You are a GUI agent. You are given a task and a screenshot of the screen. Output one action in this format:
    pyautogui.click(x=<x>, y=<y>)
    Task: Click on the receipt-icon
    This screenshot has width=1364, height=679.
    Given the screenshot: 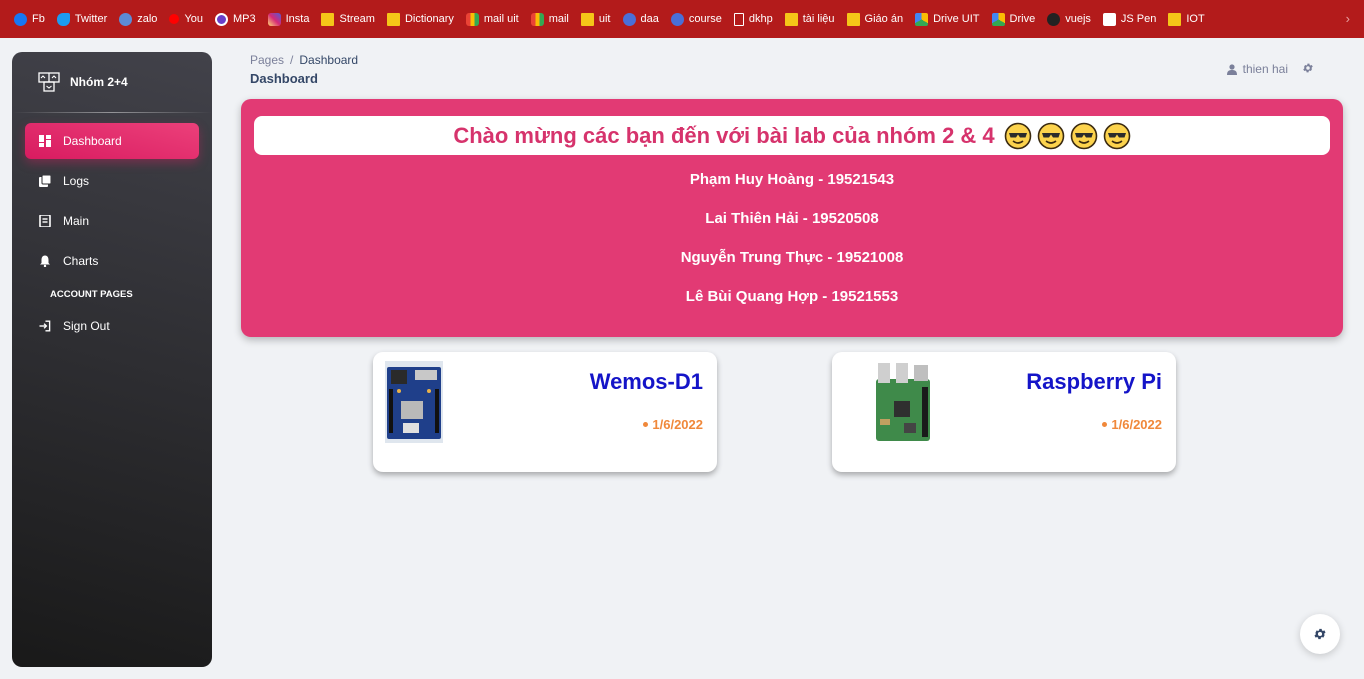 What is the action you would take?
    pyautogui.click(x=45, y=221)
    